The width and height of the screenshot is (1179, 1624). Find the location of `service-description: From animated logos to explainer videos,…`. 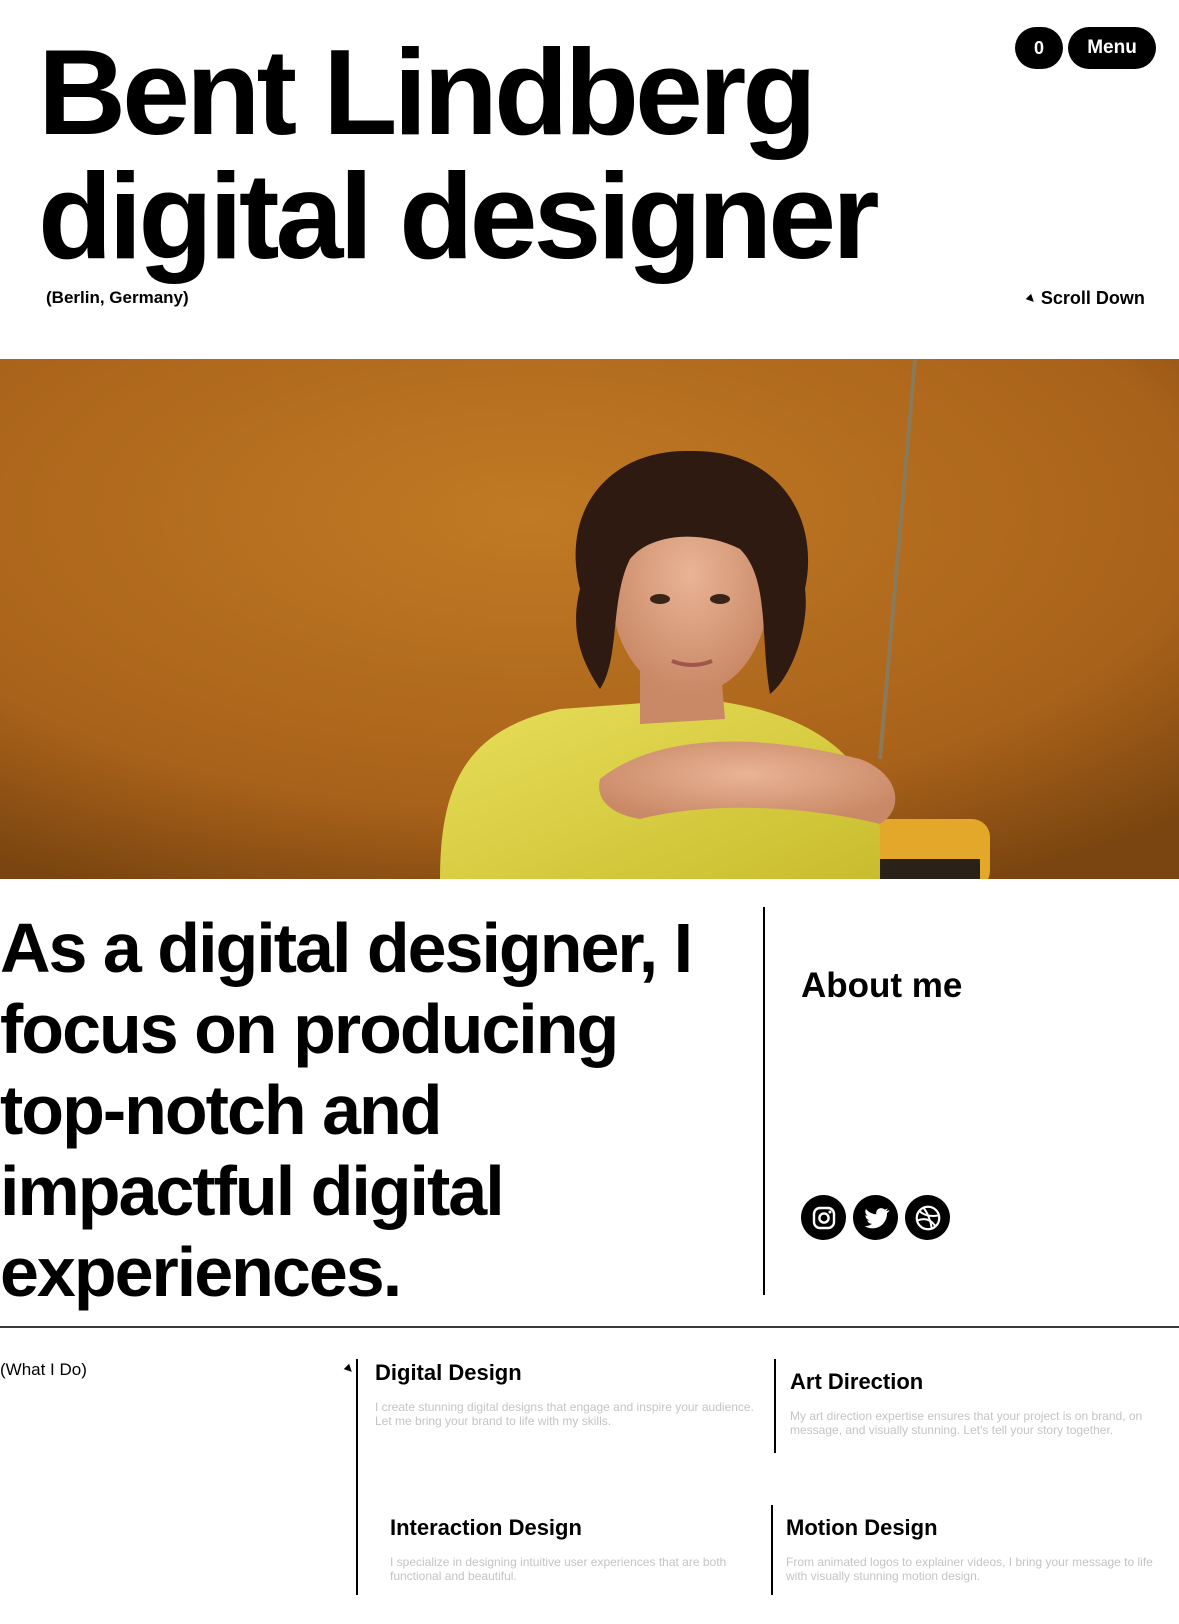

service-description: From animated logos to explainer videos,… is located at coordinates (969, 1569).